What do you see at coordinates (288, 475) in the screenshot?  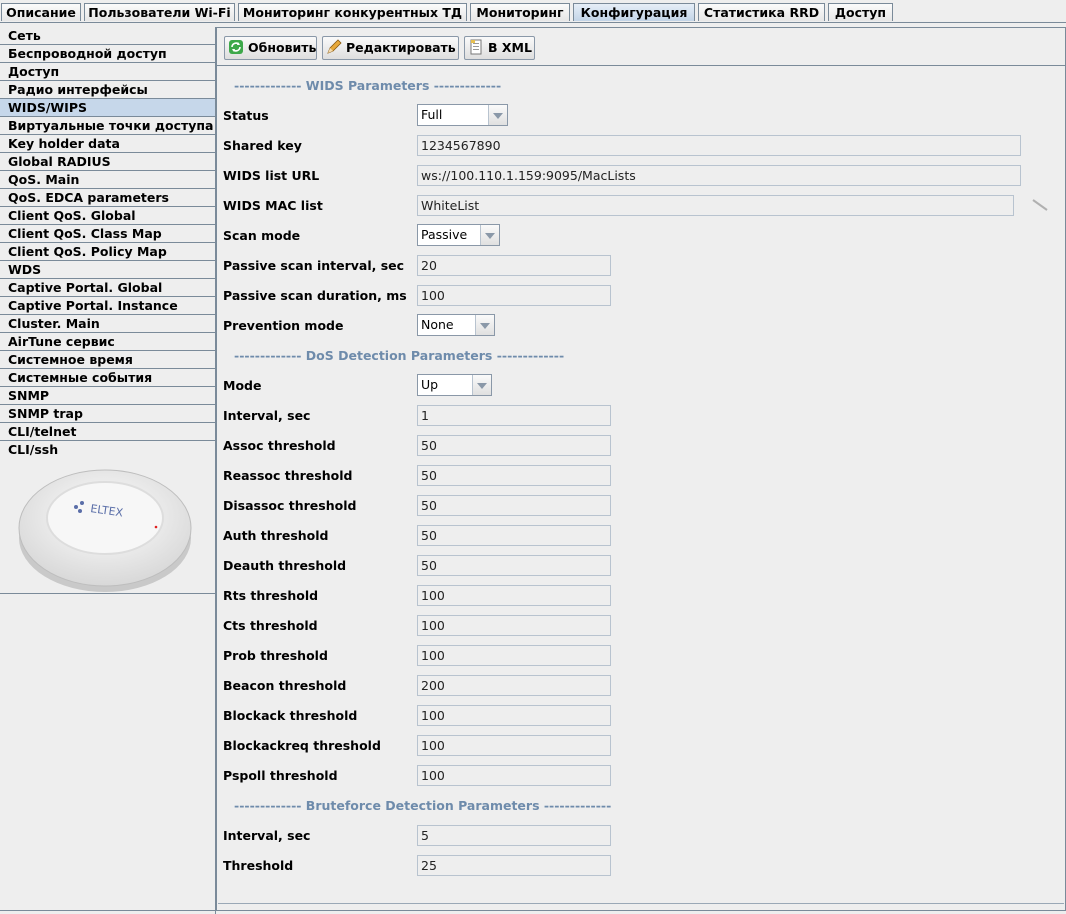 I see `reassoc-threshold-label: Reassoc threshold` at bounding box center [288, 475].